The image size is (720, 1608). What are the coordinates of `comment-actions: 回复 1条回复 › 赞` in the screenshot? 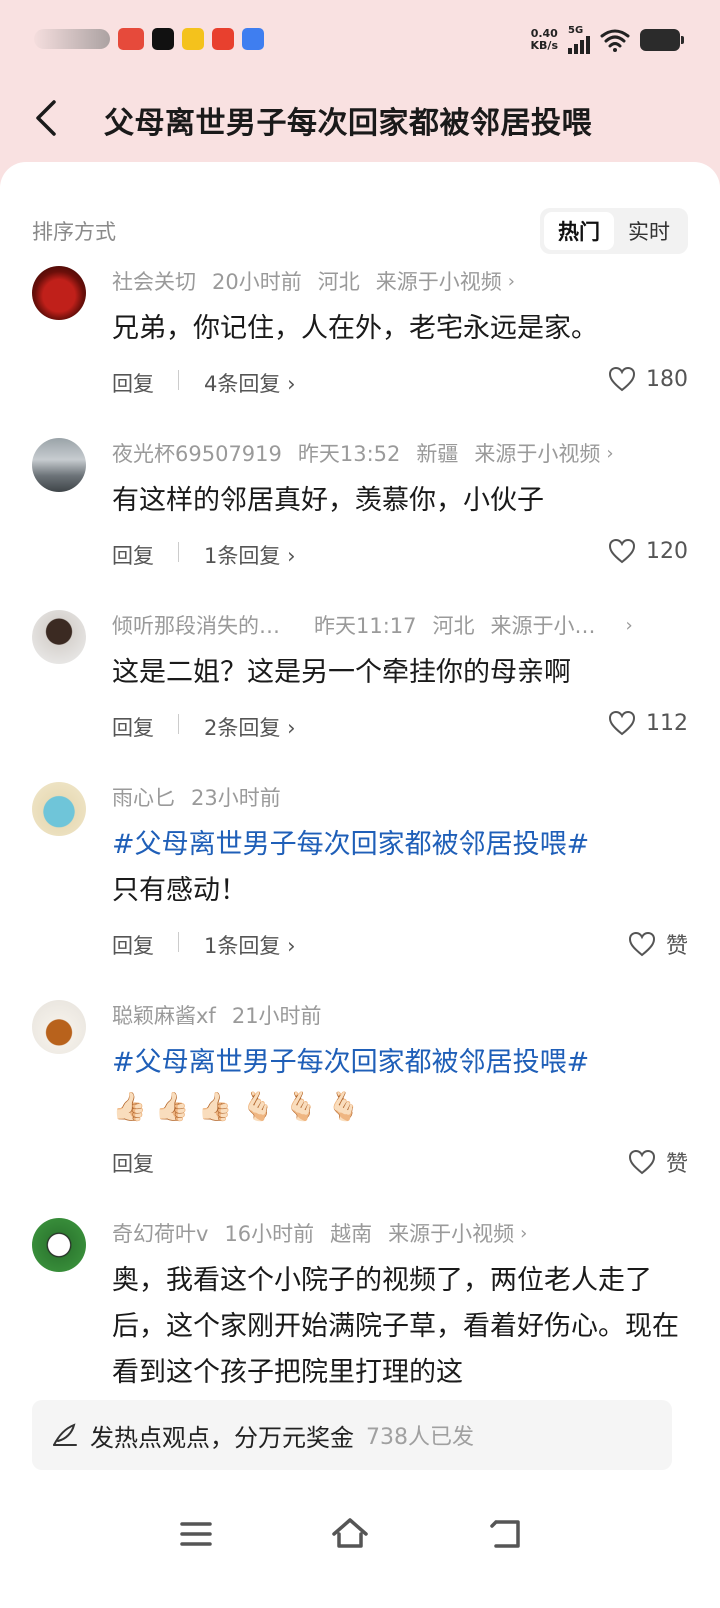 It's located at (400, 945).